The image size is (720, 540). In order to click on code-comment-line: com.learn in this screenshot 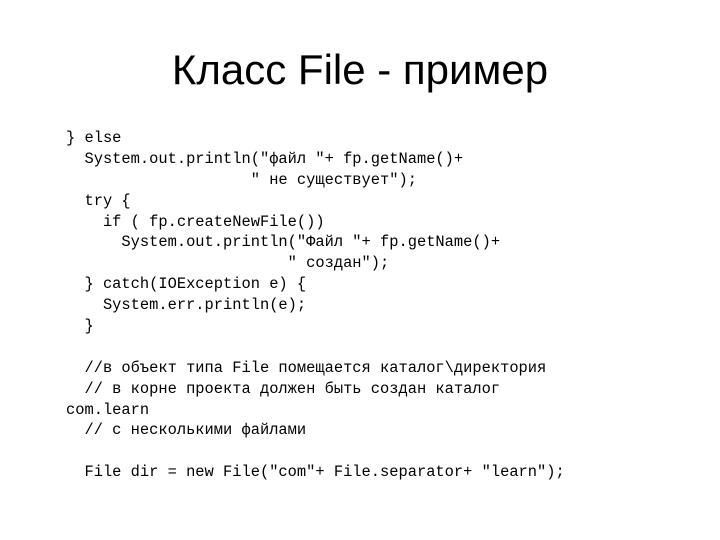, I will do `click(108, 409)`.